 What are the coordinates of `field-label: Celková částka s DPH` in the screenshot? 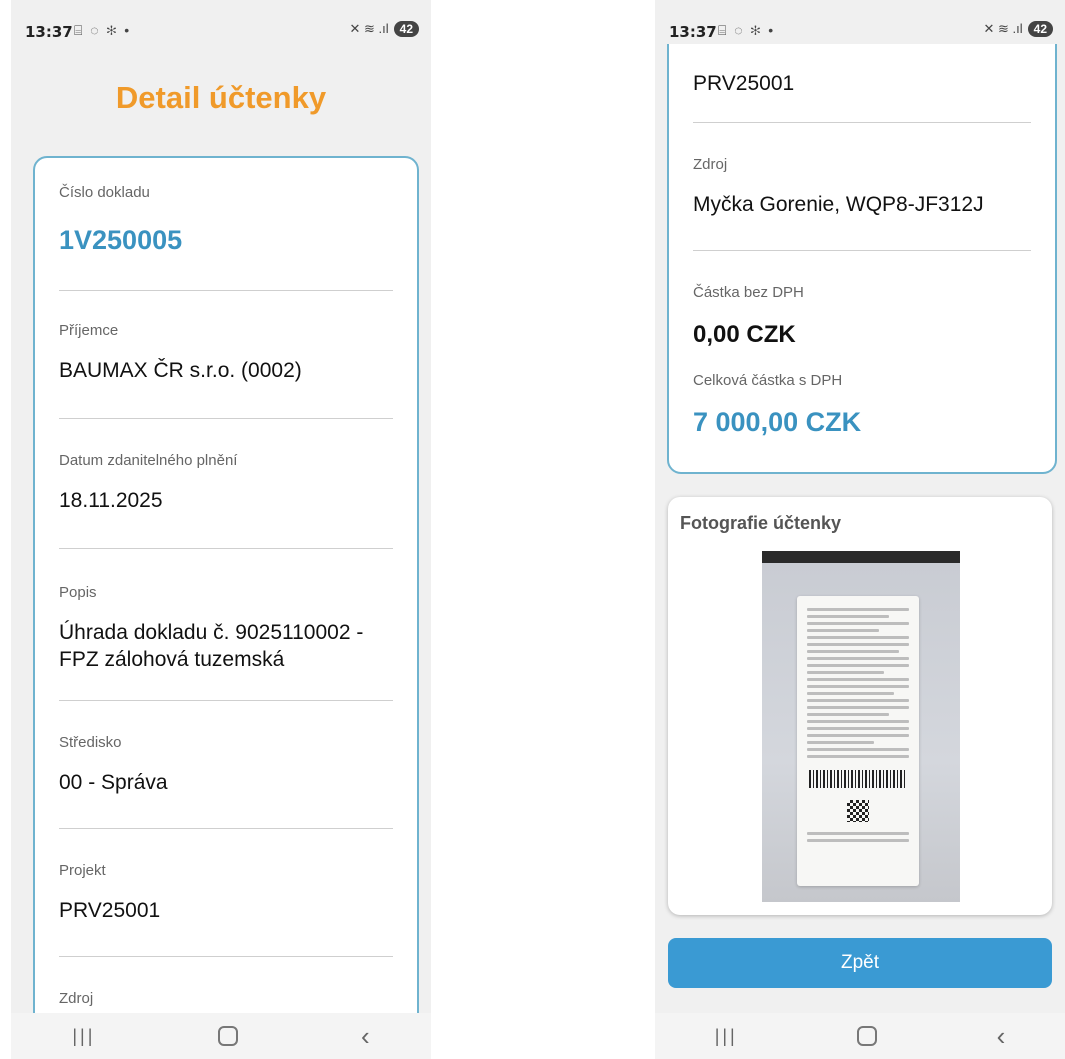 It's located at (768, 380).